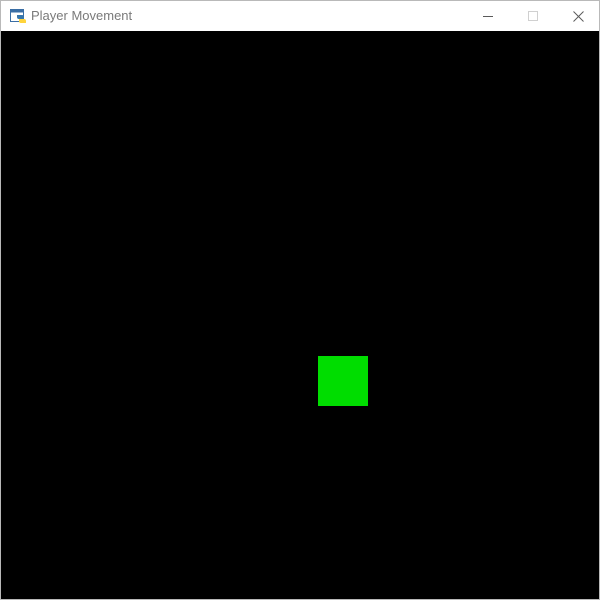 The height and width of the screenshot is (600, 600). I want to click on minimize-button, so click(488, 16).